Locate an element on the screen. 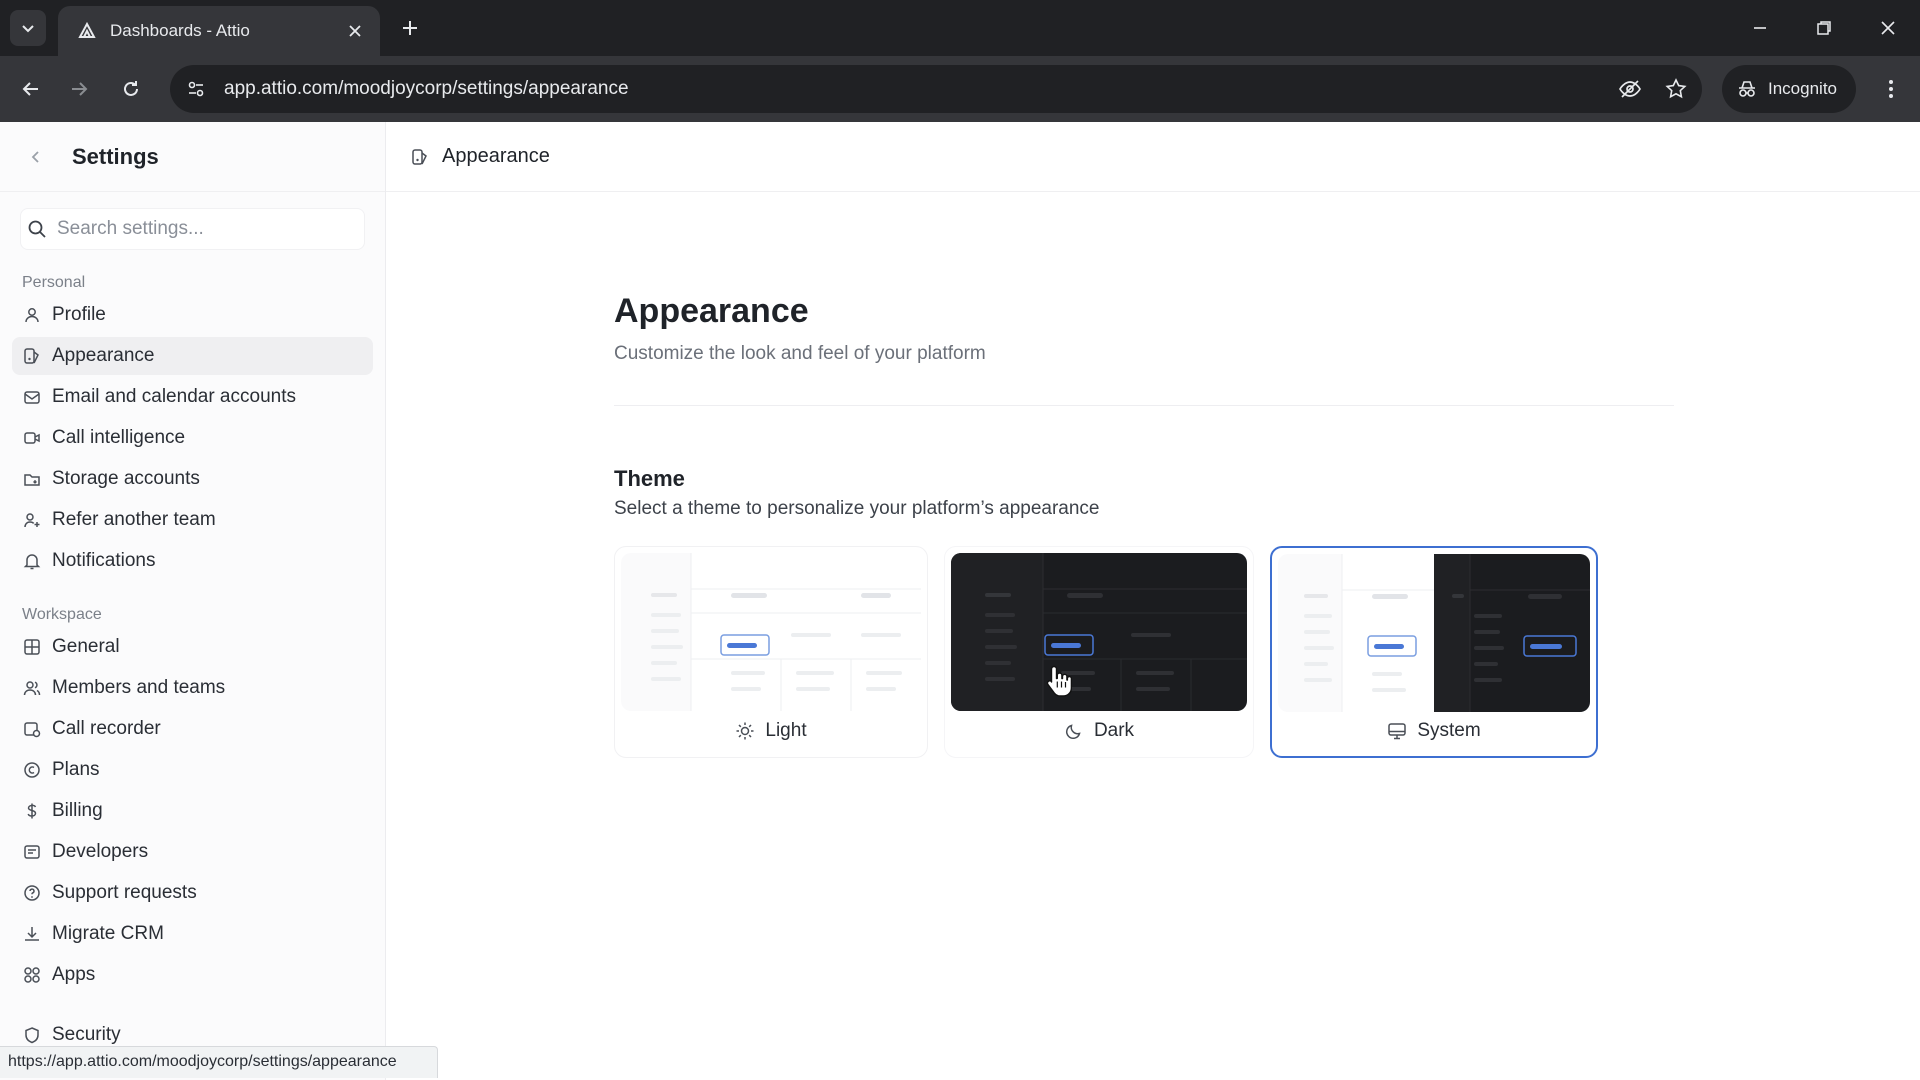 This screenshot has height=1080, width=1920. tab-close-icon is located at coordinates (355, 31).